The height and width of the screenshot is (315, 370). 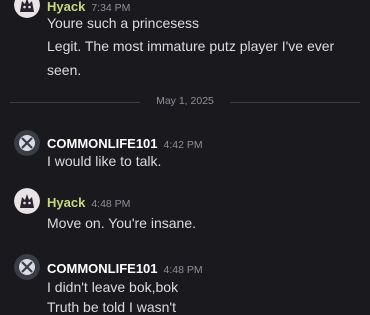 I want to click on message-text: Youre such a princesess, so click(x=123, y=23).